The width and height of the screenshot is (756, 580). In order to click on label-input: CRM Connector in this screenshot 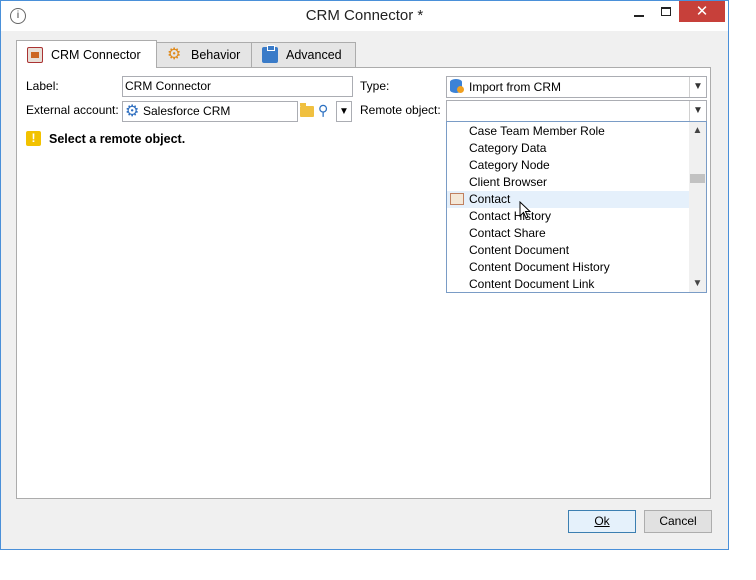, I will do `click(237, 86)`.